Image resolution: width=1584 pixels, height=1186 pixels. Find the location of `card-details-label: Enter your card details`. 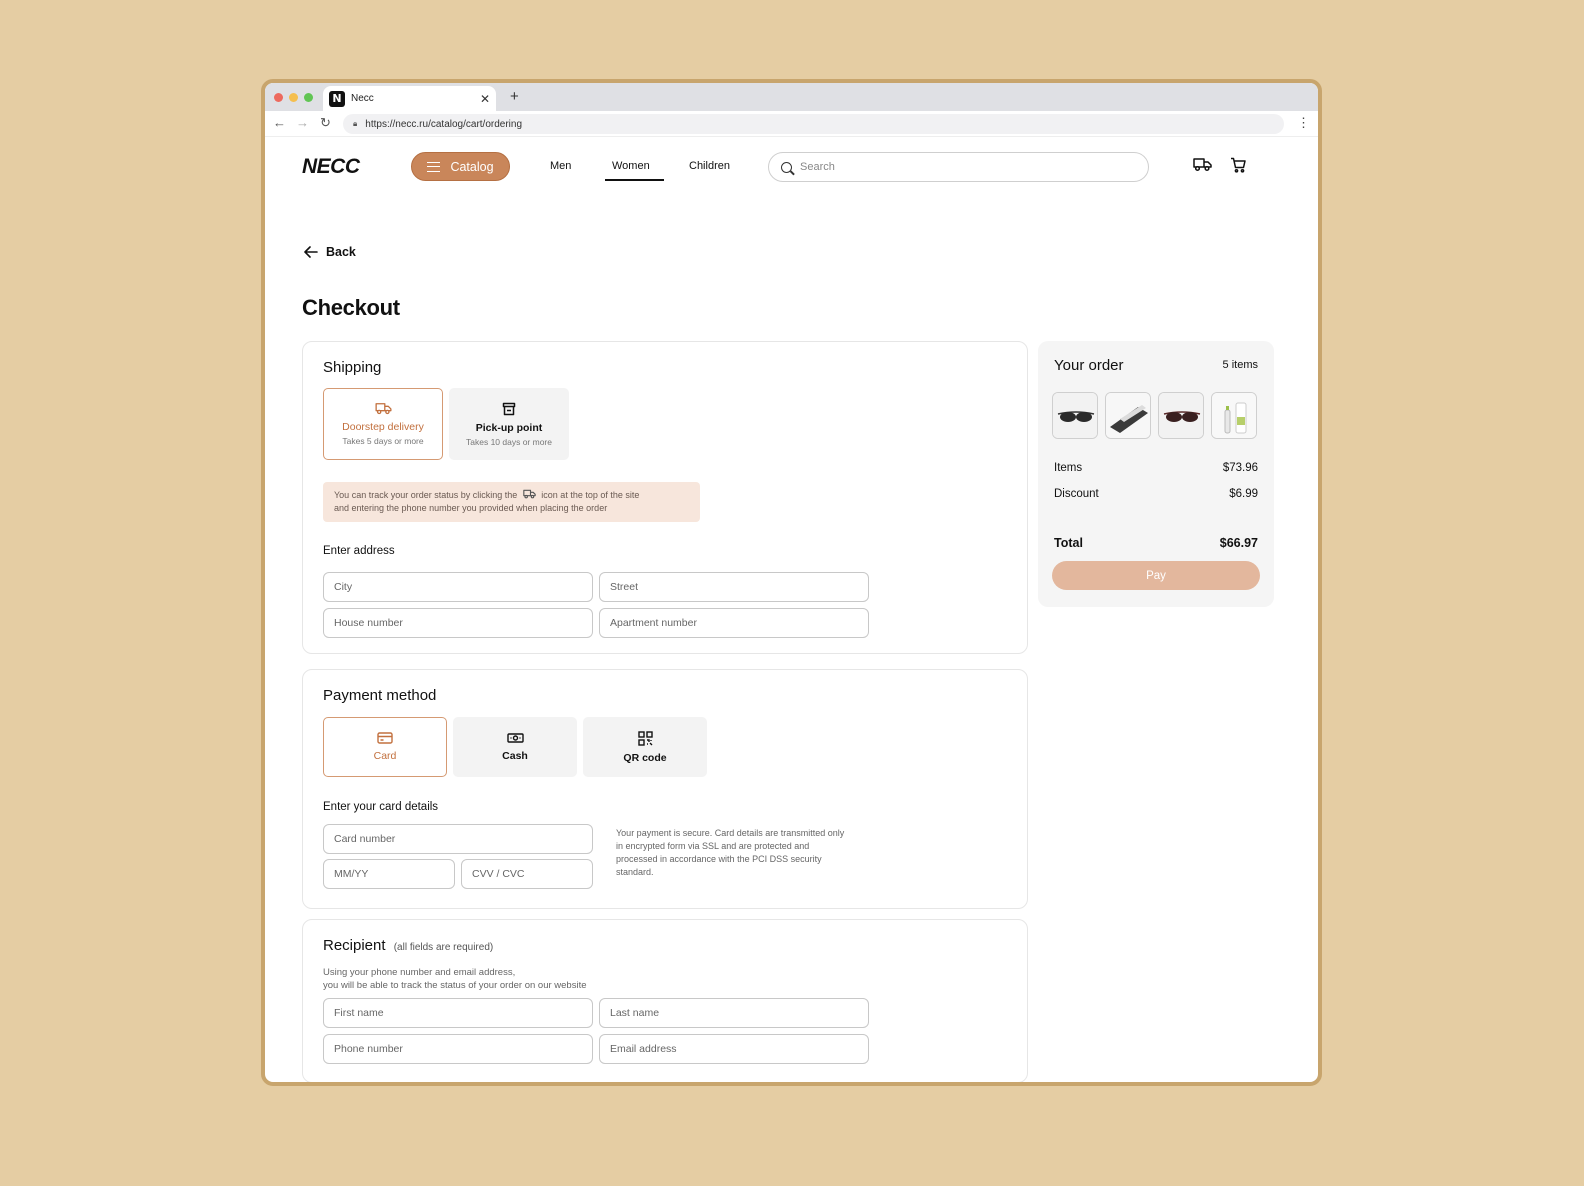

card-details-label: Enter your card details is located at coordinates (381, 807).